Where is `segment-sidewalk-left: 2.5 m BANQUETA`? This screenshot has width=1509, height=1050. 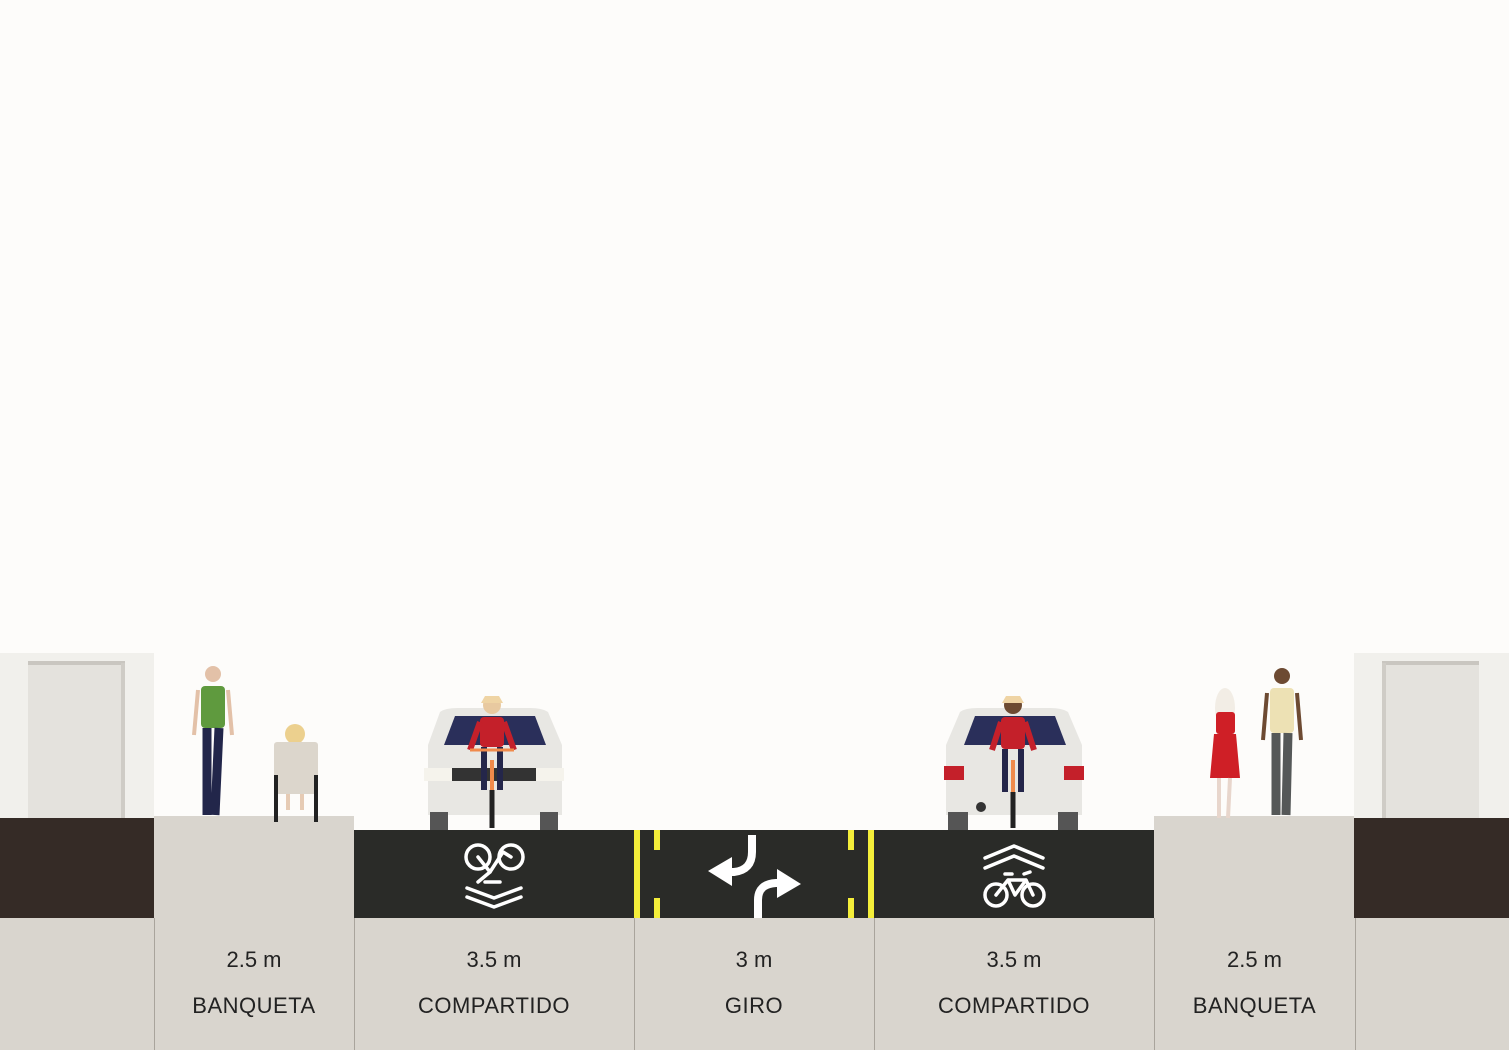 segment-sidewalk-left: 2.5 m BANQUETA is located at coordinates (254, 525).